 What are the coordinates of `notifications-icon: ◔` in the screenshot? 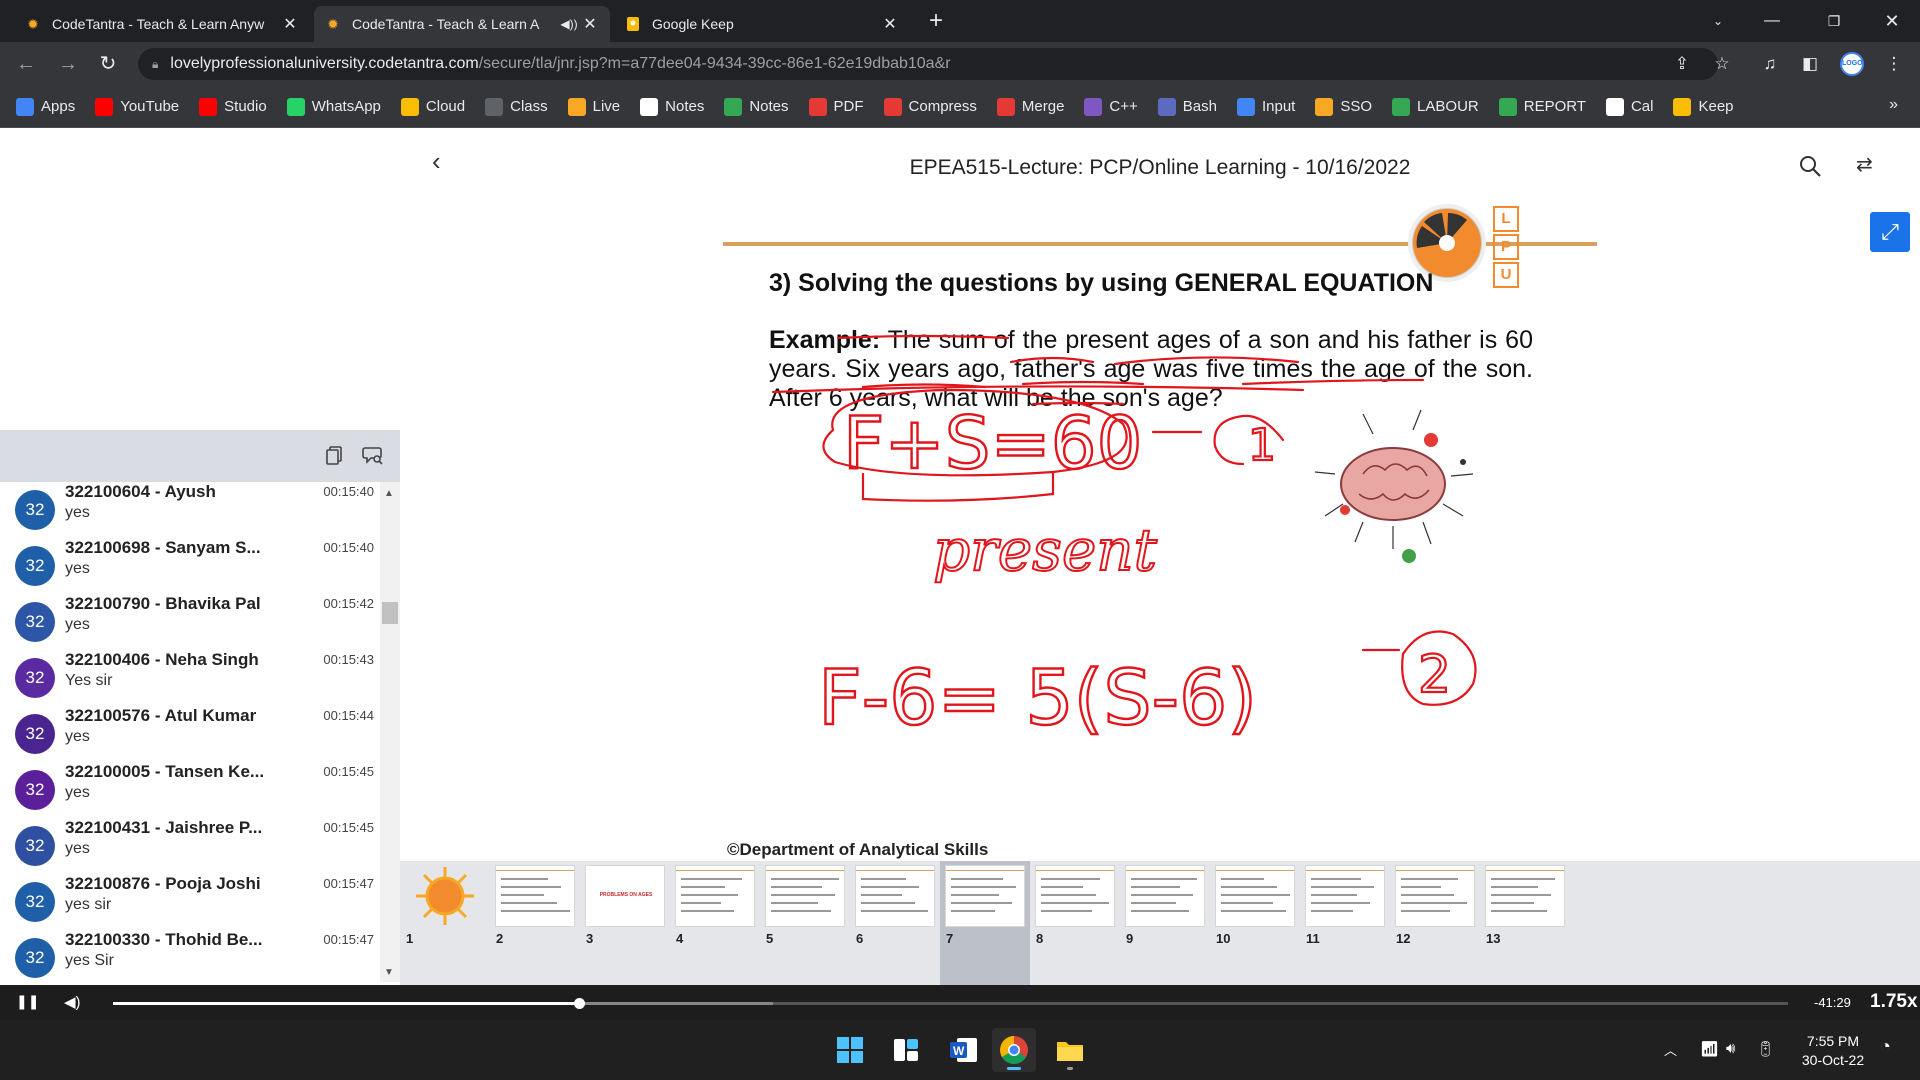 It's located at (1885, 1046).